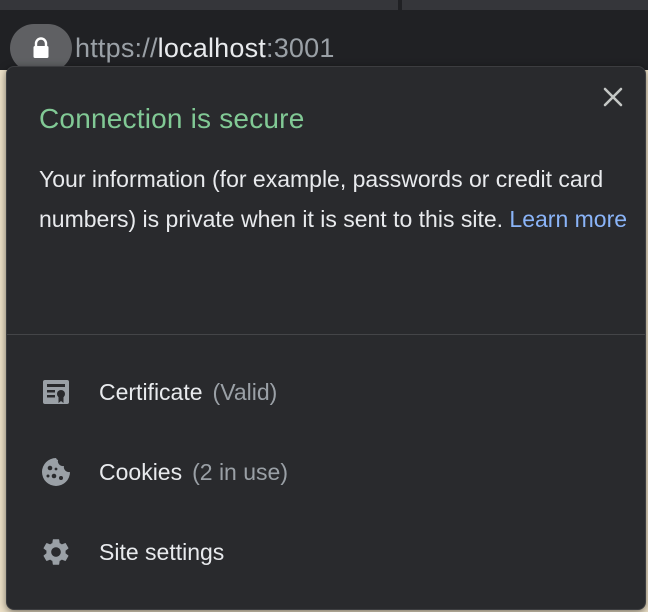 The image size is (648, 612). Describe the element at coordinates (240, 471) in the screenshot. I see `cookies-count: (2 in use)` at that location.